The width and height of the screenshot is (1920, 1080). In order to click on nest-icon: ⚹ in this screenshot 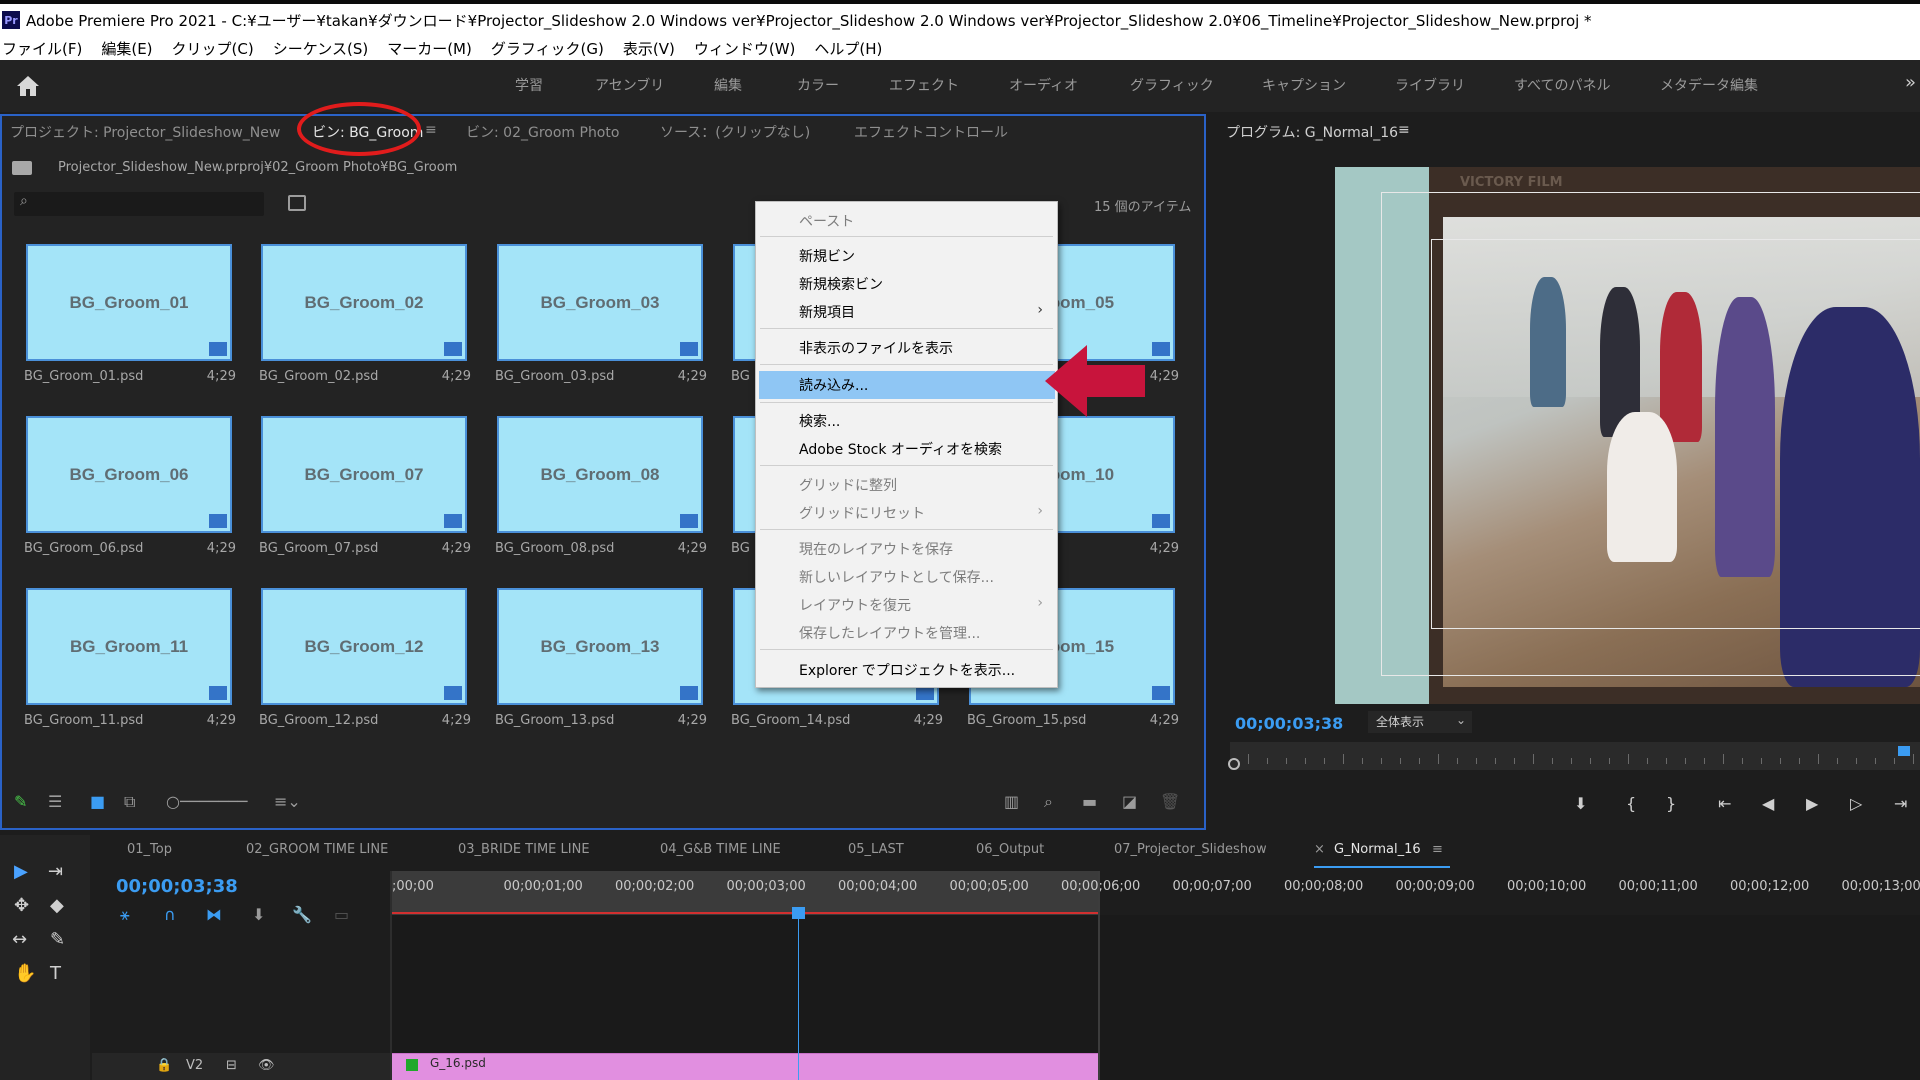, I will do `click(125, 915)`.